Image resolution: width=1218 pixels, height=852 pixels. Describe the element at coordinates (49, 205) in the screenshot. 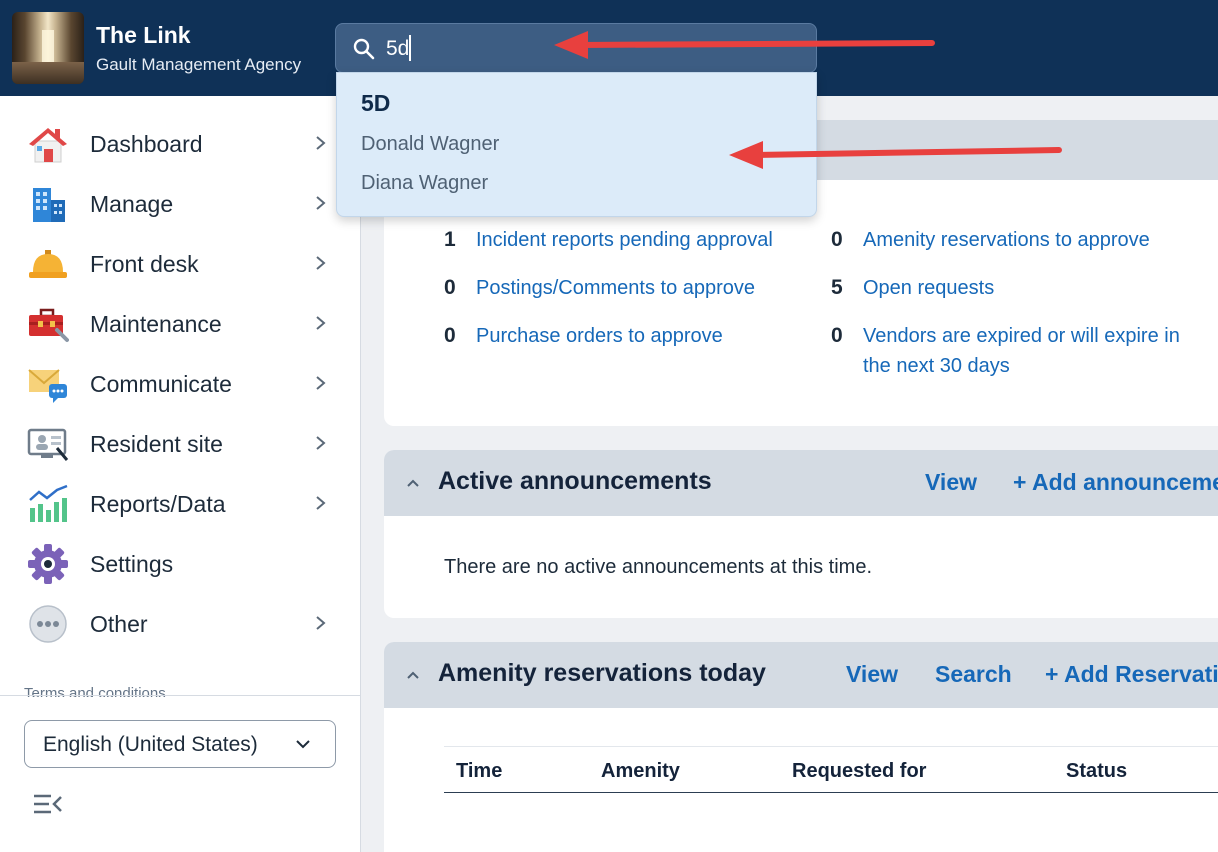

I see `building-icon` at that location.